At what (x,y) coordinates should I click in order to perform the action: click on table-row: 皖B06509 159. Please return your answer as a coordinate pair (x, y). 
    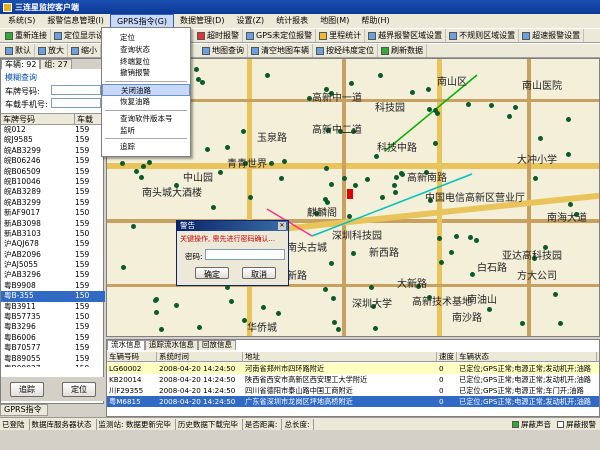
    Looking at the image, I should click on (53, 172).